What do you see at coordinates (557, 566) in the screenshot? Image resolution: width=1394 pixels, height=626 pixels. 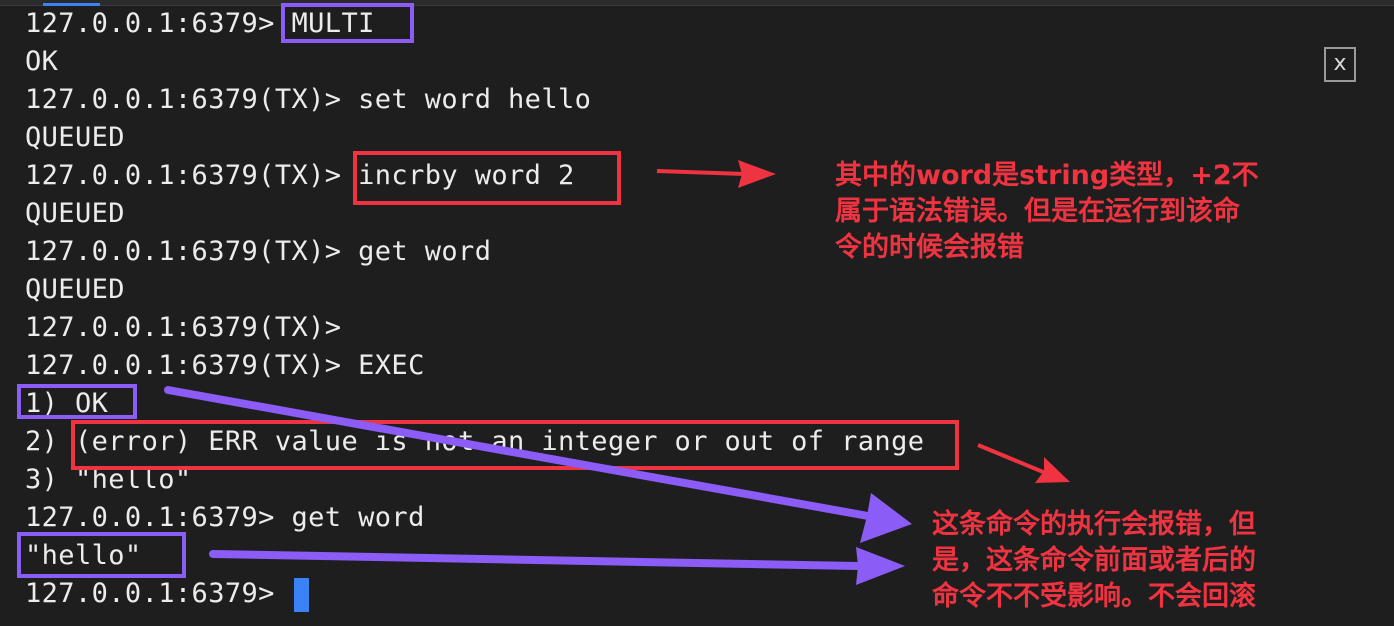 I see `purple-arrow-hello` at bounding box center [557, 566].